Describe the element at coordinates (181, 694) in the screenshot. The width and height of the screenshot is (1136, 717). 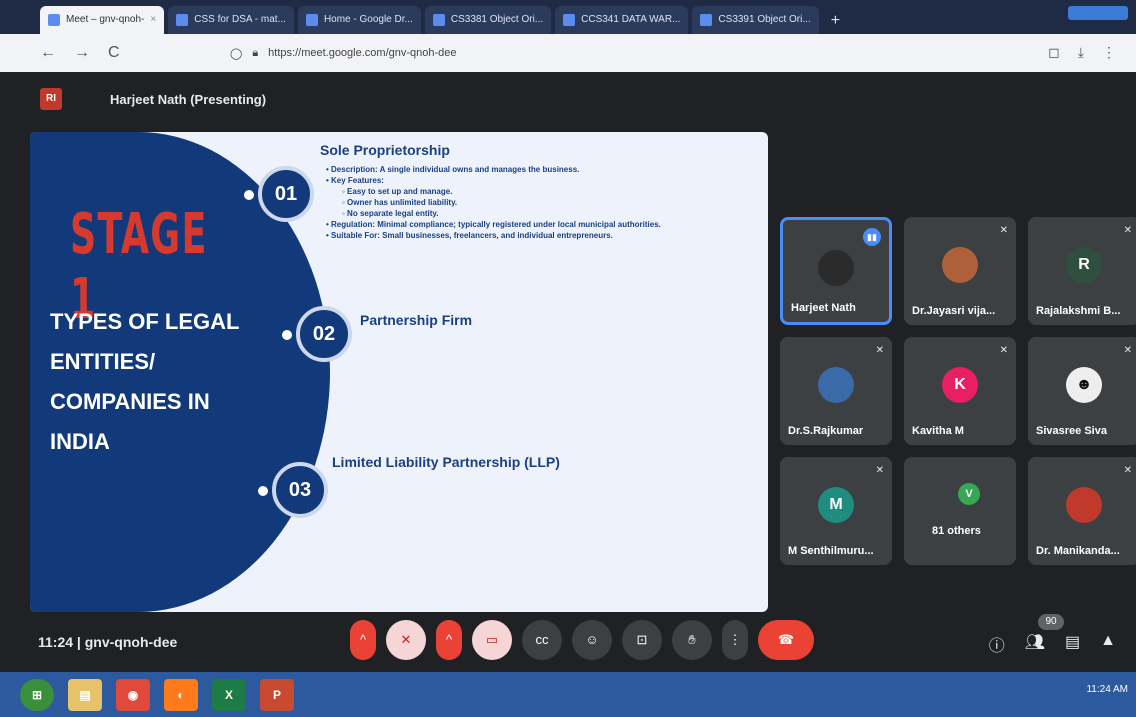
I see `firefox-icon: ◐` at that location.